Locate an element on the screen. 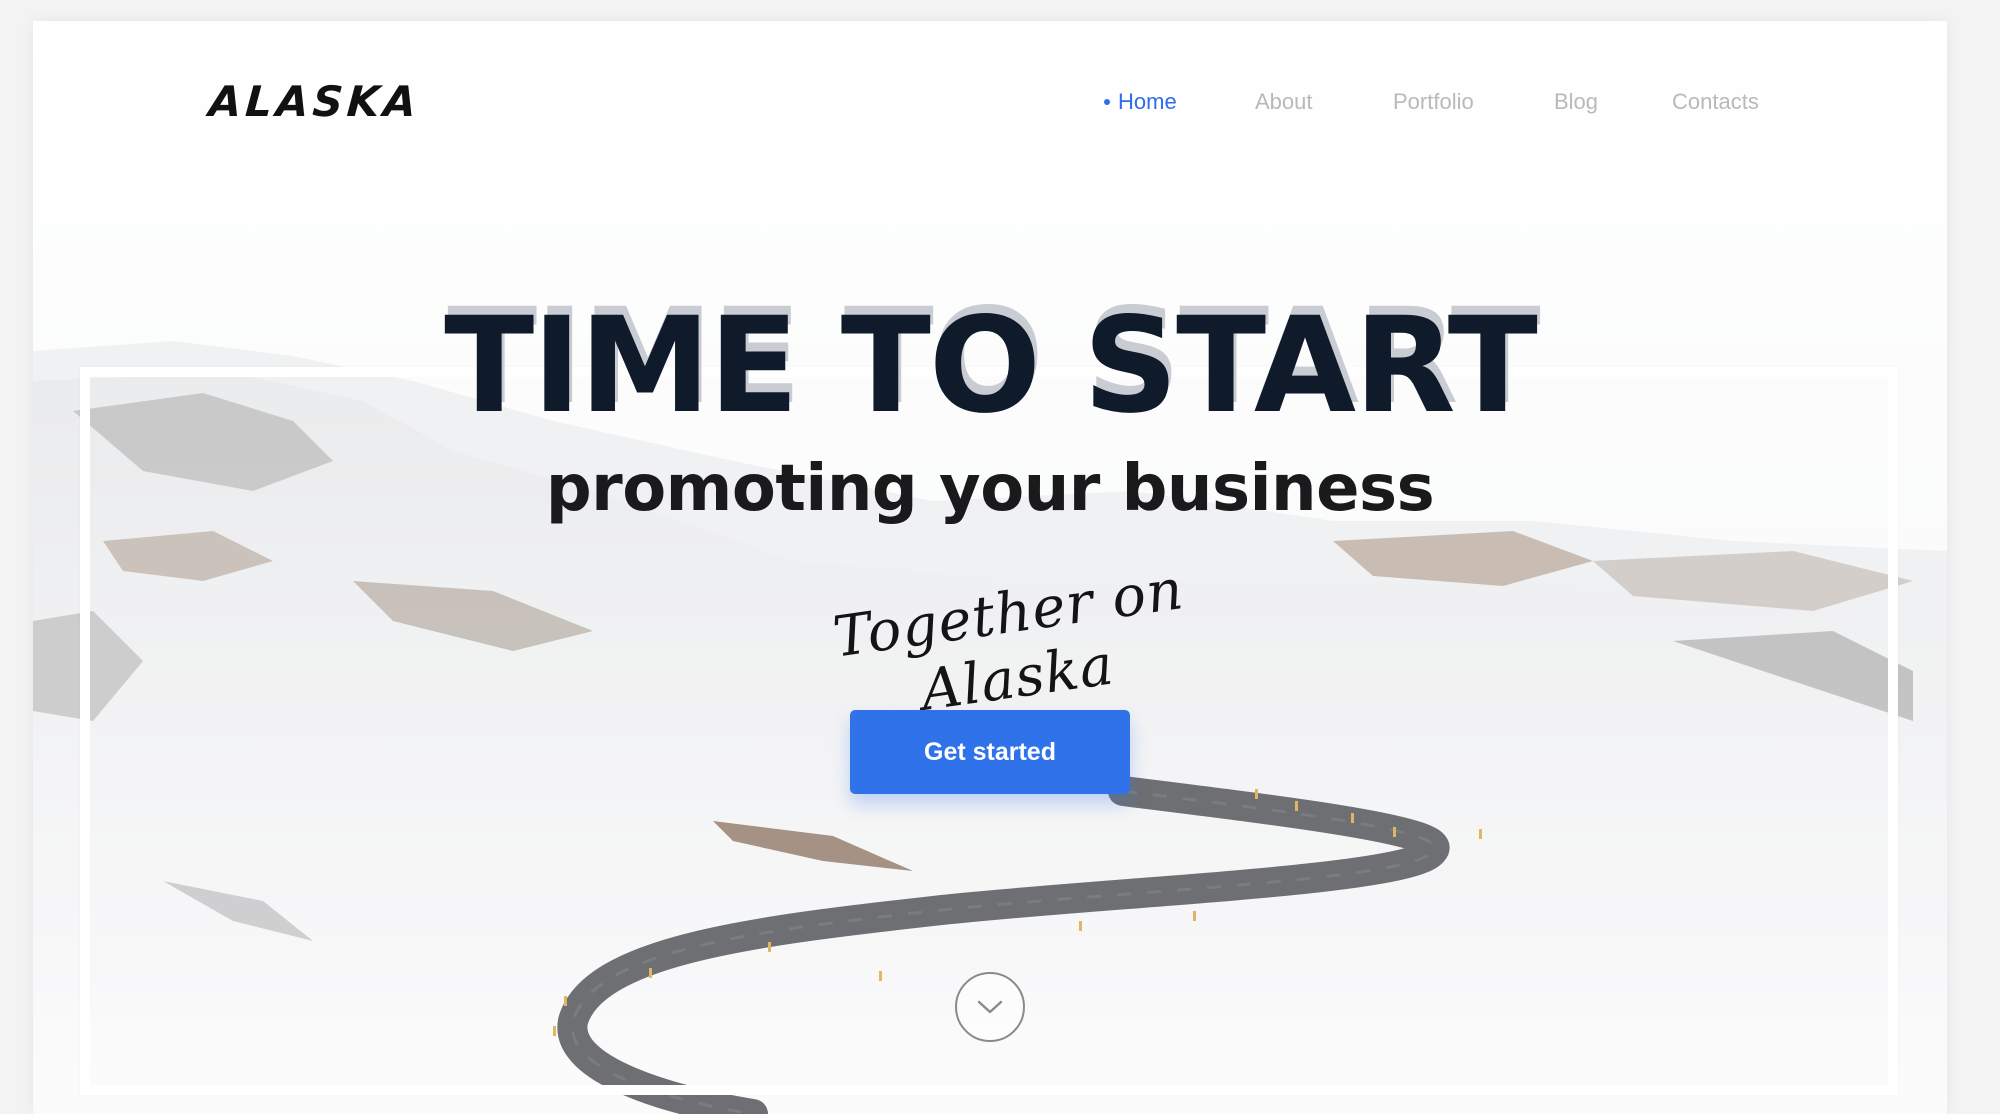  nav-item-label: Home is located at coordinates (1147, 101).